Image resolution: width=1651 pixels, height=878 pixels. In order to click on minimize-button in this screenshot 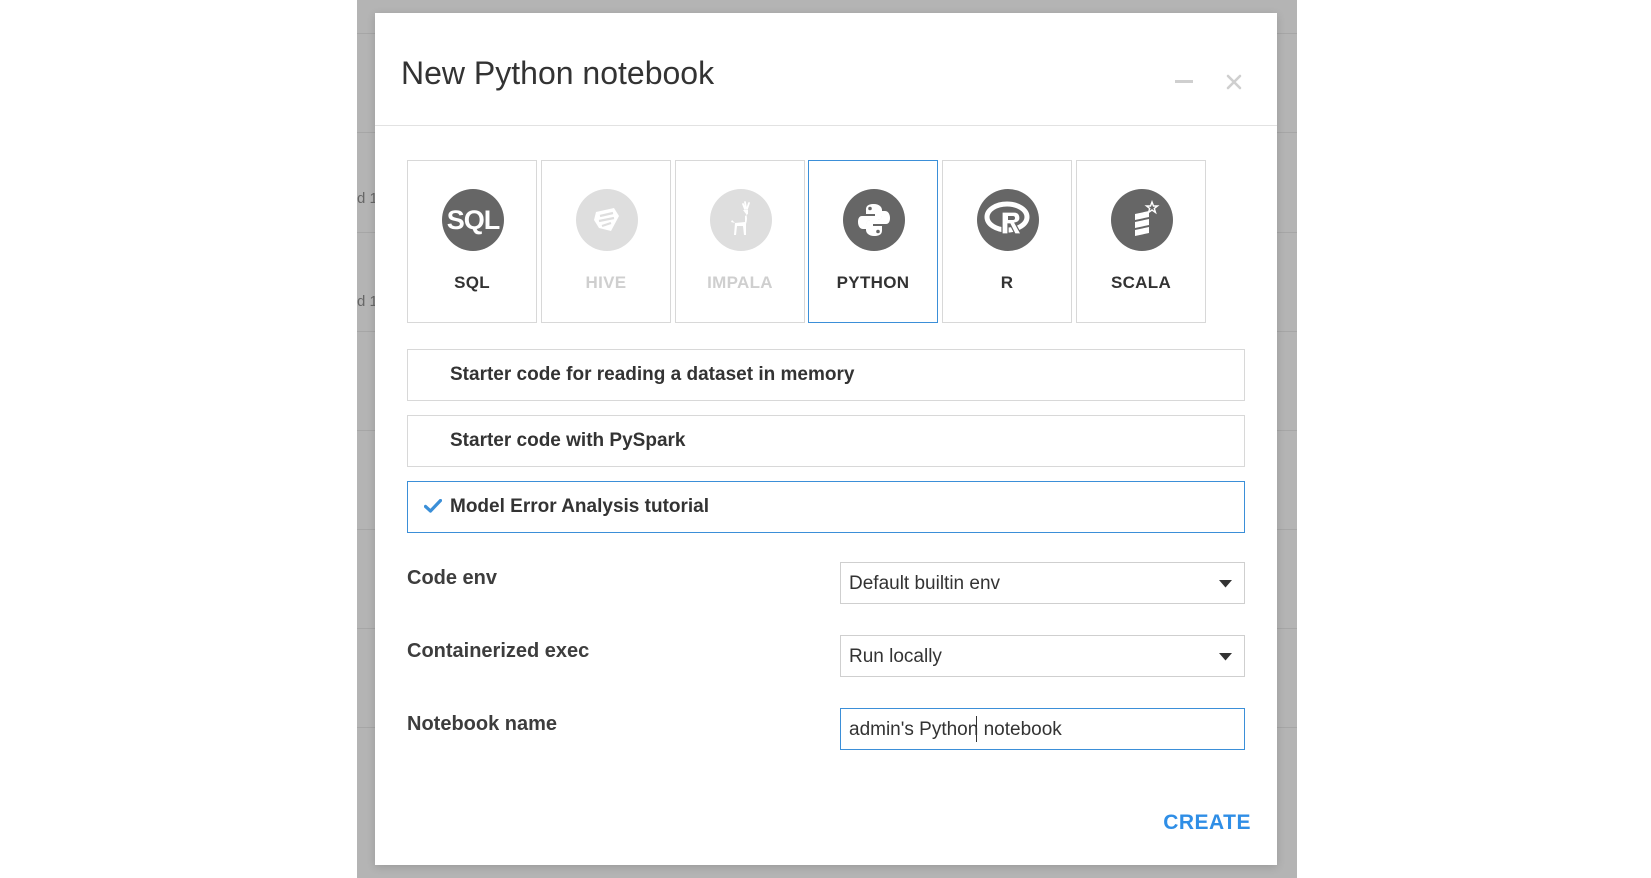, I will do `click(1184, 82)`.